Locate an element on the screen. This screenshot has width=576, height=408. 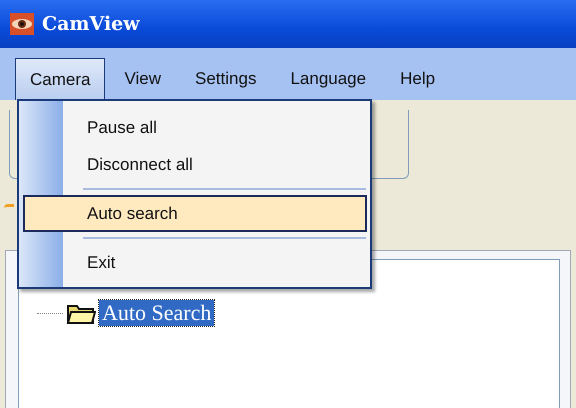
window-title: CamView is located at coordinates (91, 24).